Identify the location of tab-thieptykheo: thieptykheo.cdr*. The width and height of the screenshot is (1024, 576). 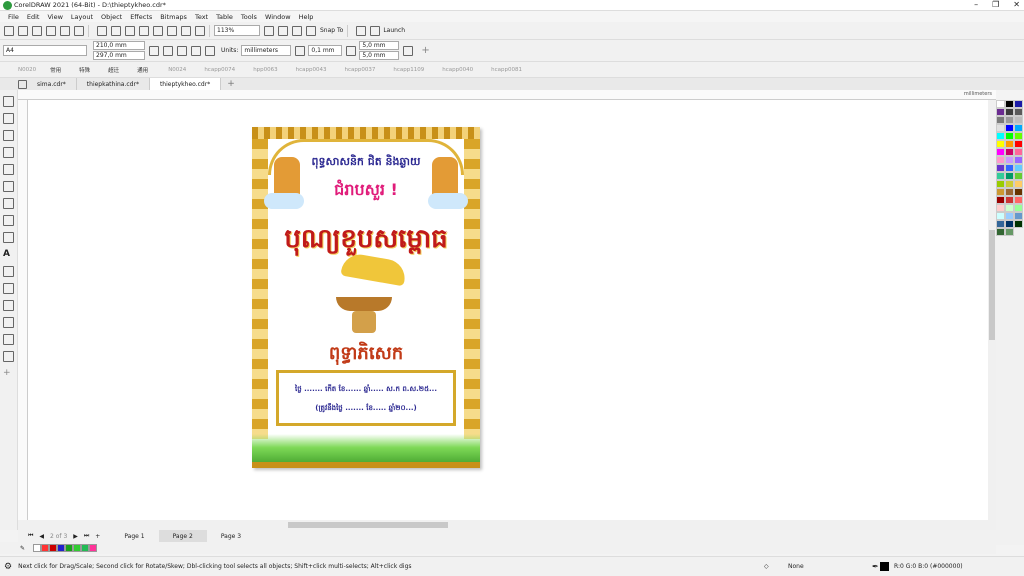
(185, 84).